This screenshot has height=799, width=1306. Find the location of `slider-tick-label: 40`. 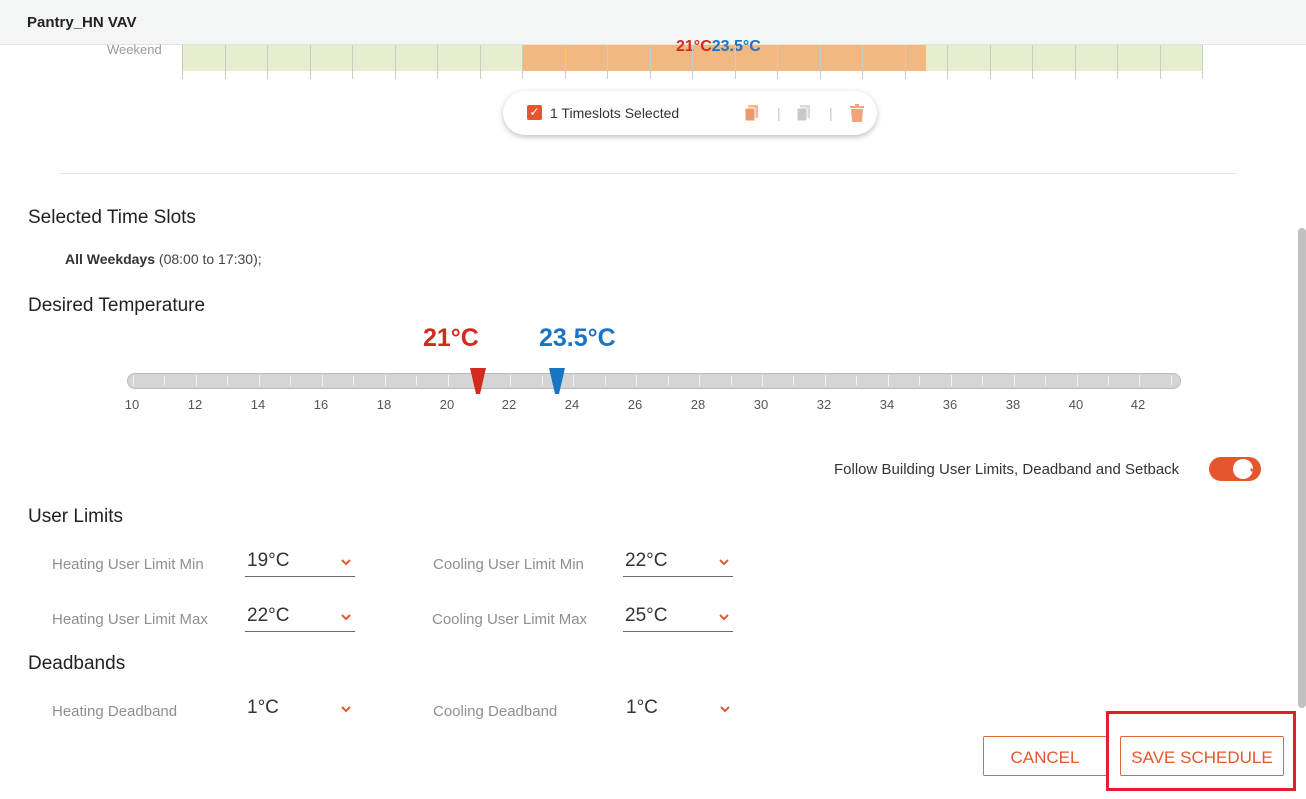

slider-tick-label: 40 is located at coordinates (1076, 404).